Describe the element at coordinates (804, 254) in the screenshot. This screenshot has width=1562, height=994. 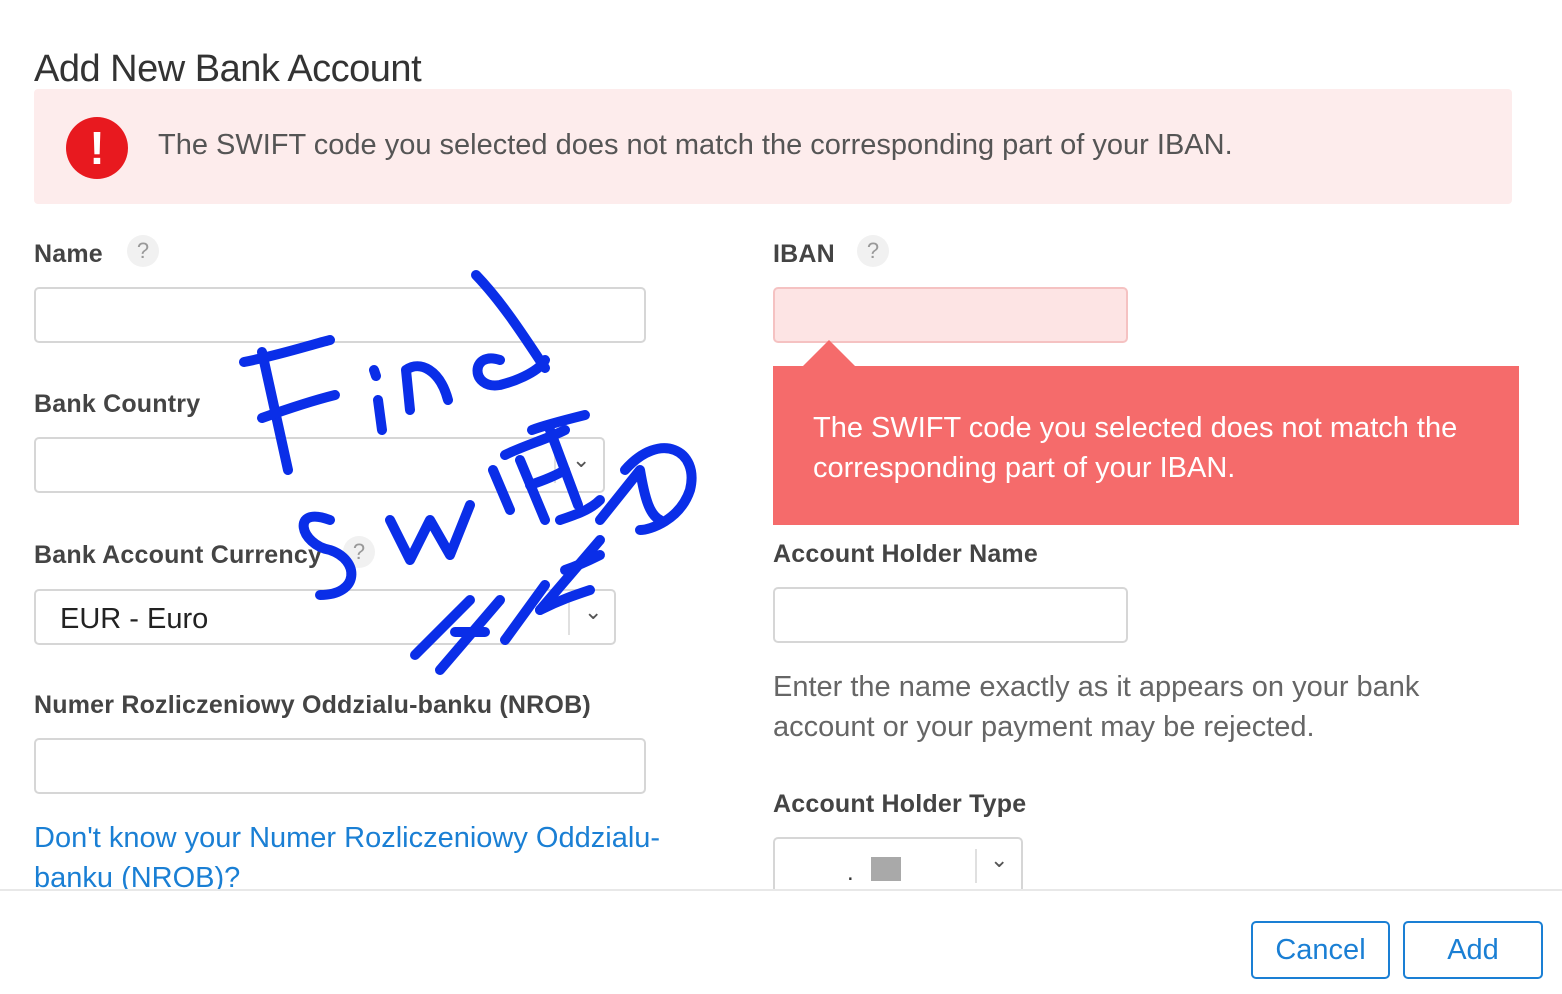
I see `iban-label: IBAN` at that location.